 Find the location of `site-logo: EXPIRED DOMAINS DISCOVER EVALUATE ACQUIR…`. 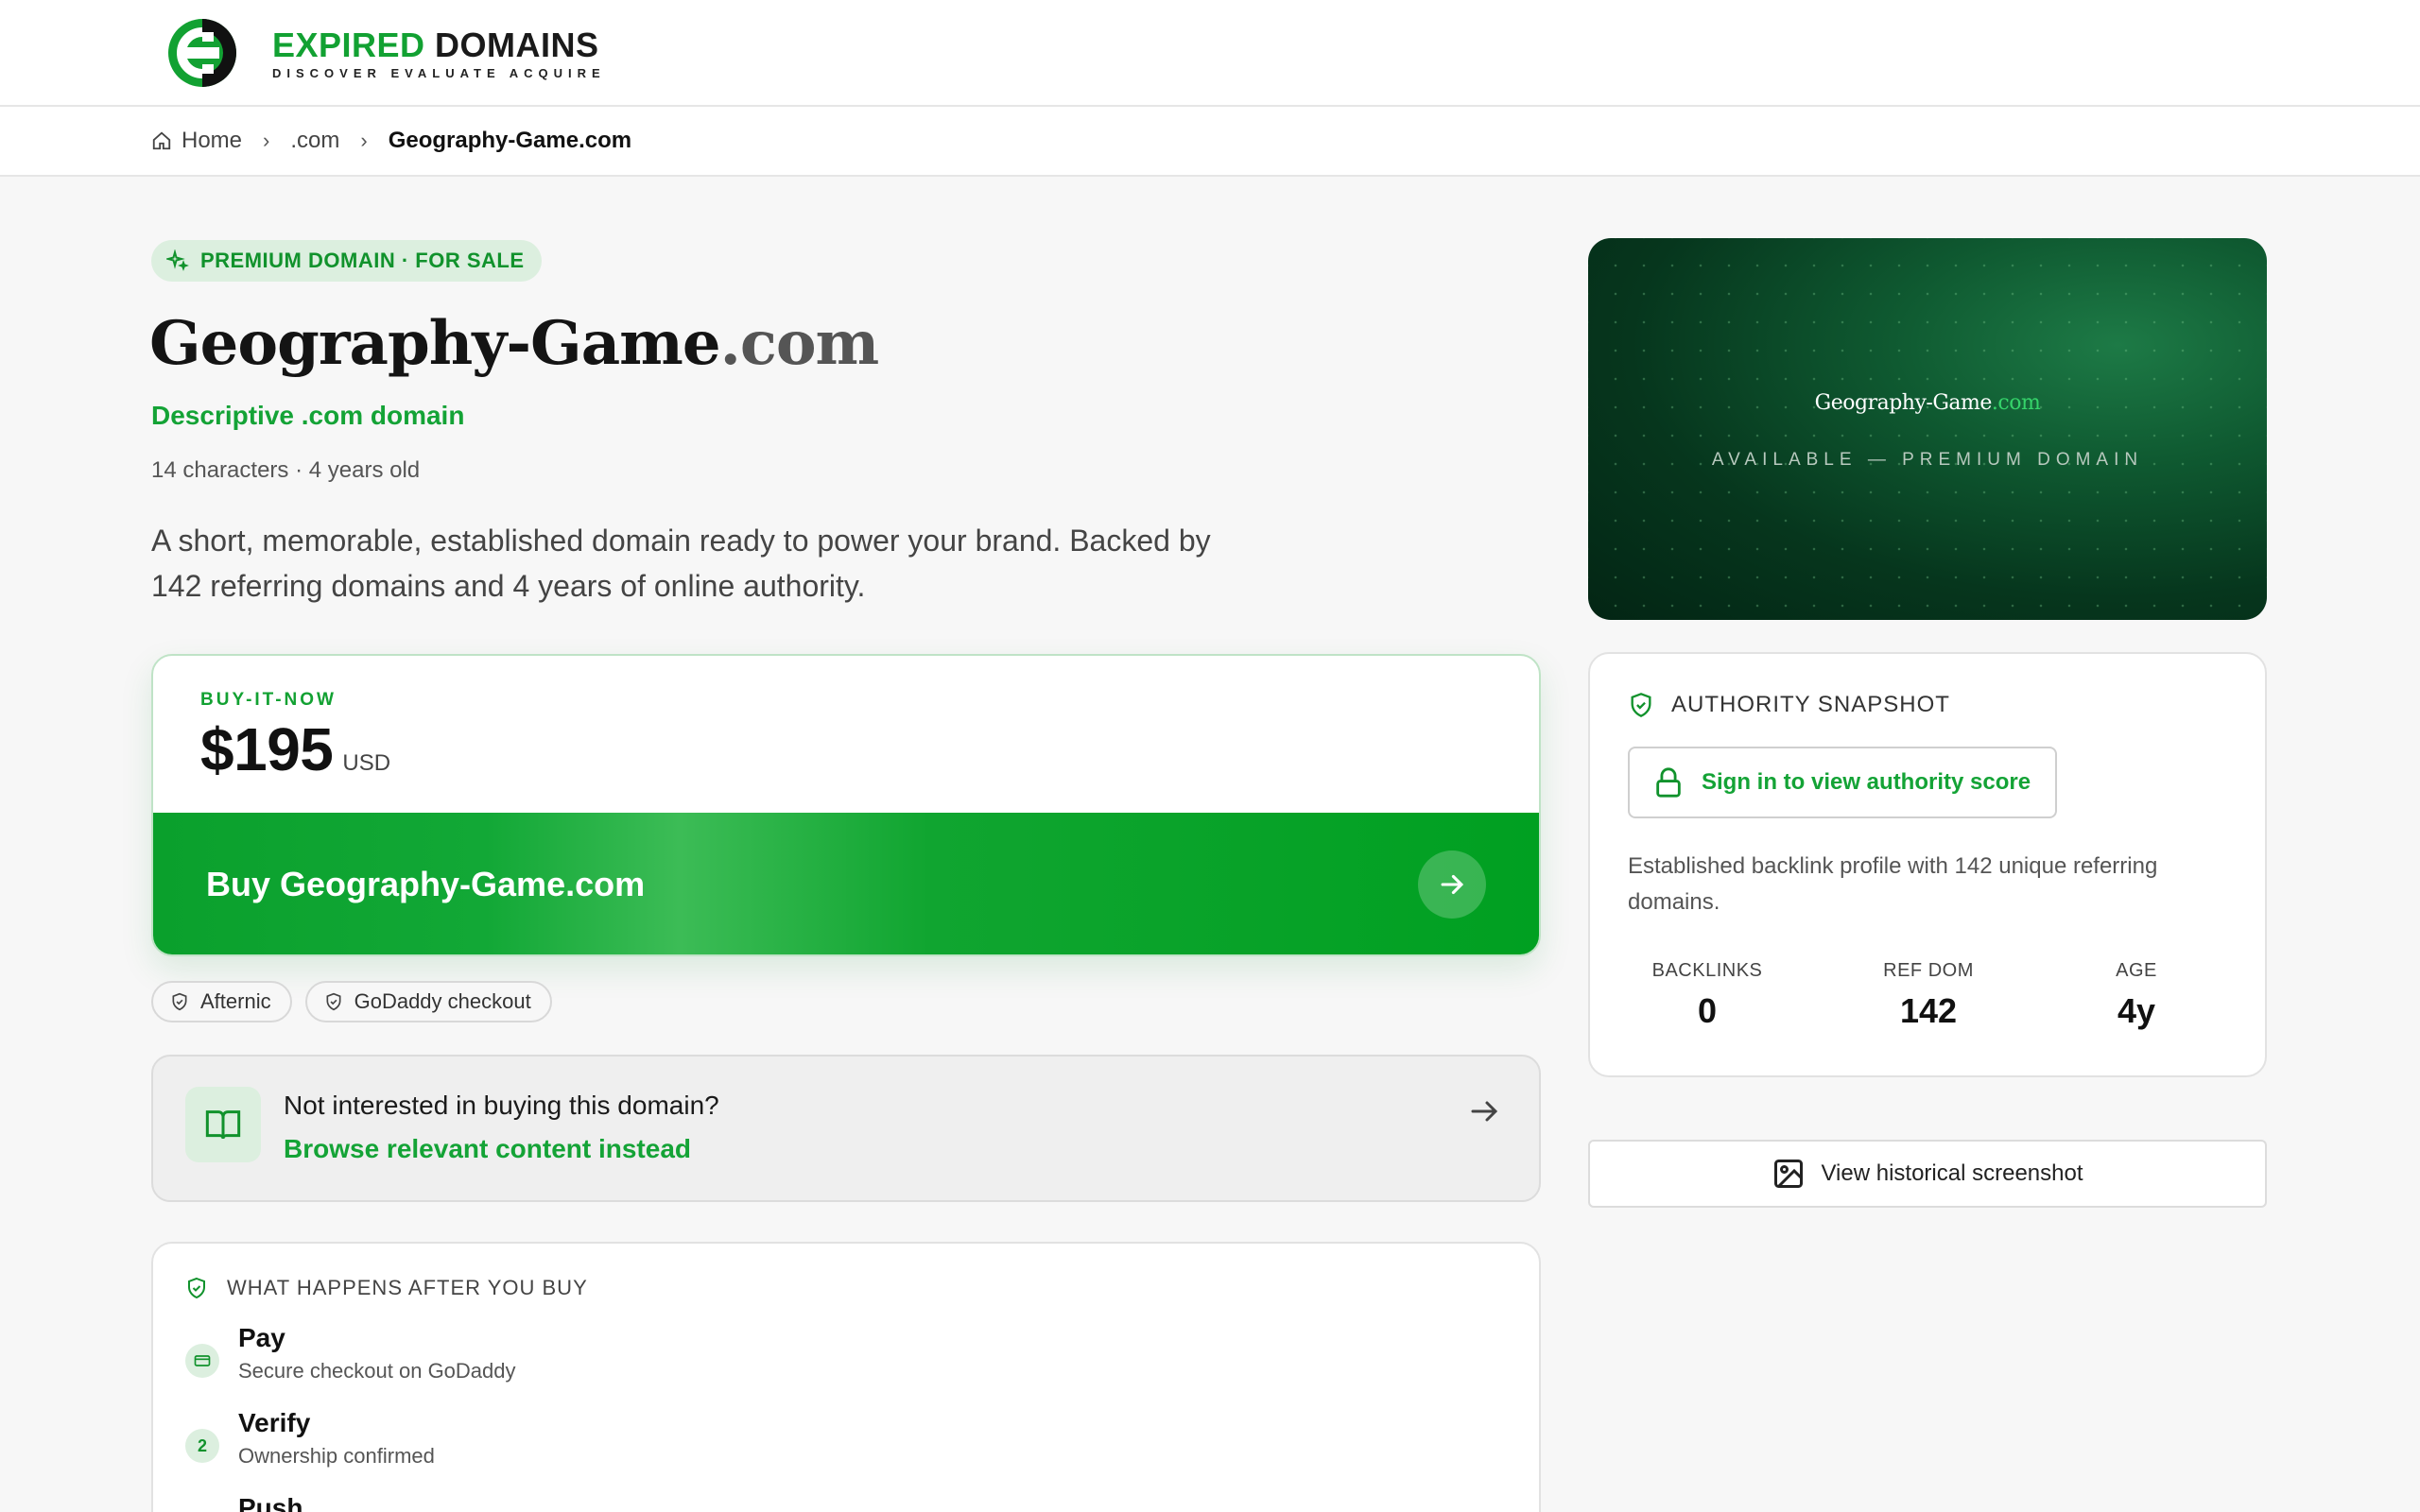

site-logo: EXPIRED DOMAINS DISCOVER EVALUATE ACQUIR… is located at coordinates (385, 53).